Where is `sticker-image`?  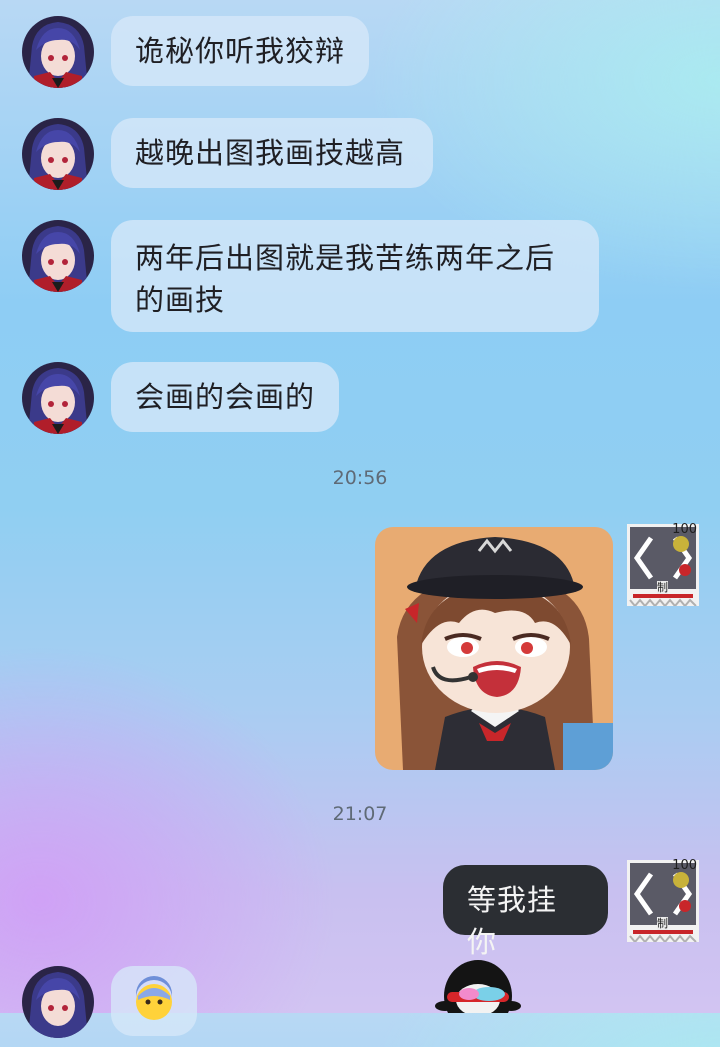 sticker-image is located at coordinates (494, 648).